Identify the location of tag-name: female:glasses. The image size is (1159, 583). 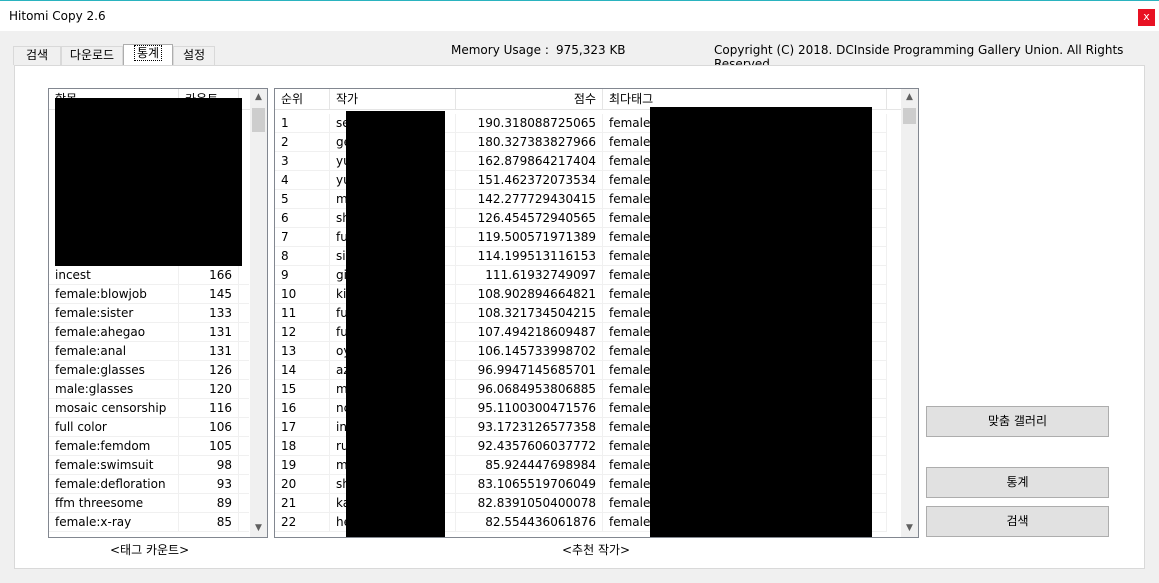
(114, 370).